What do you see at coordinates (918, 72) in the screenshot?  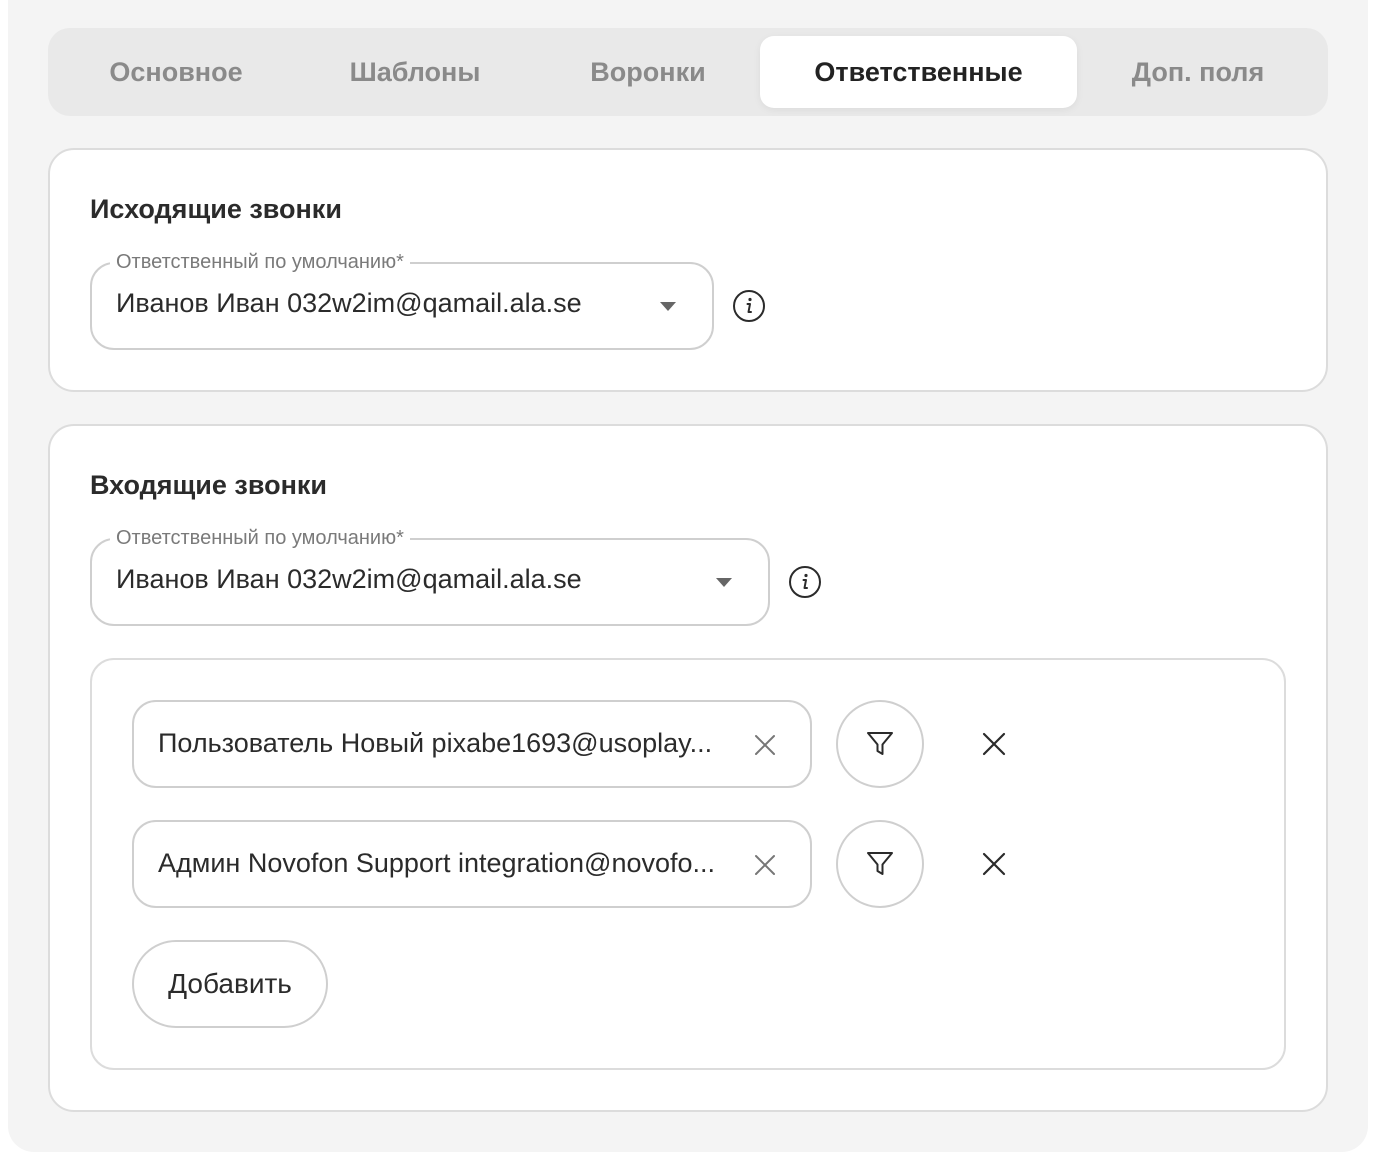 I see `tab-responsible: Ответственные` at bounding box center [918, 72].